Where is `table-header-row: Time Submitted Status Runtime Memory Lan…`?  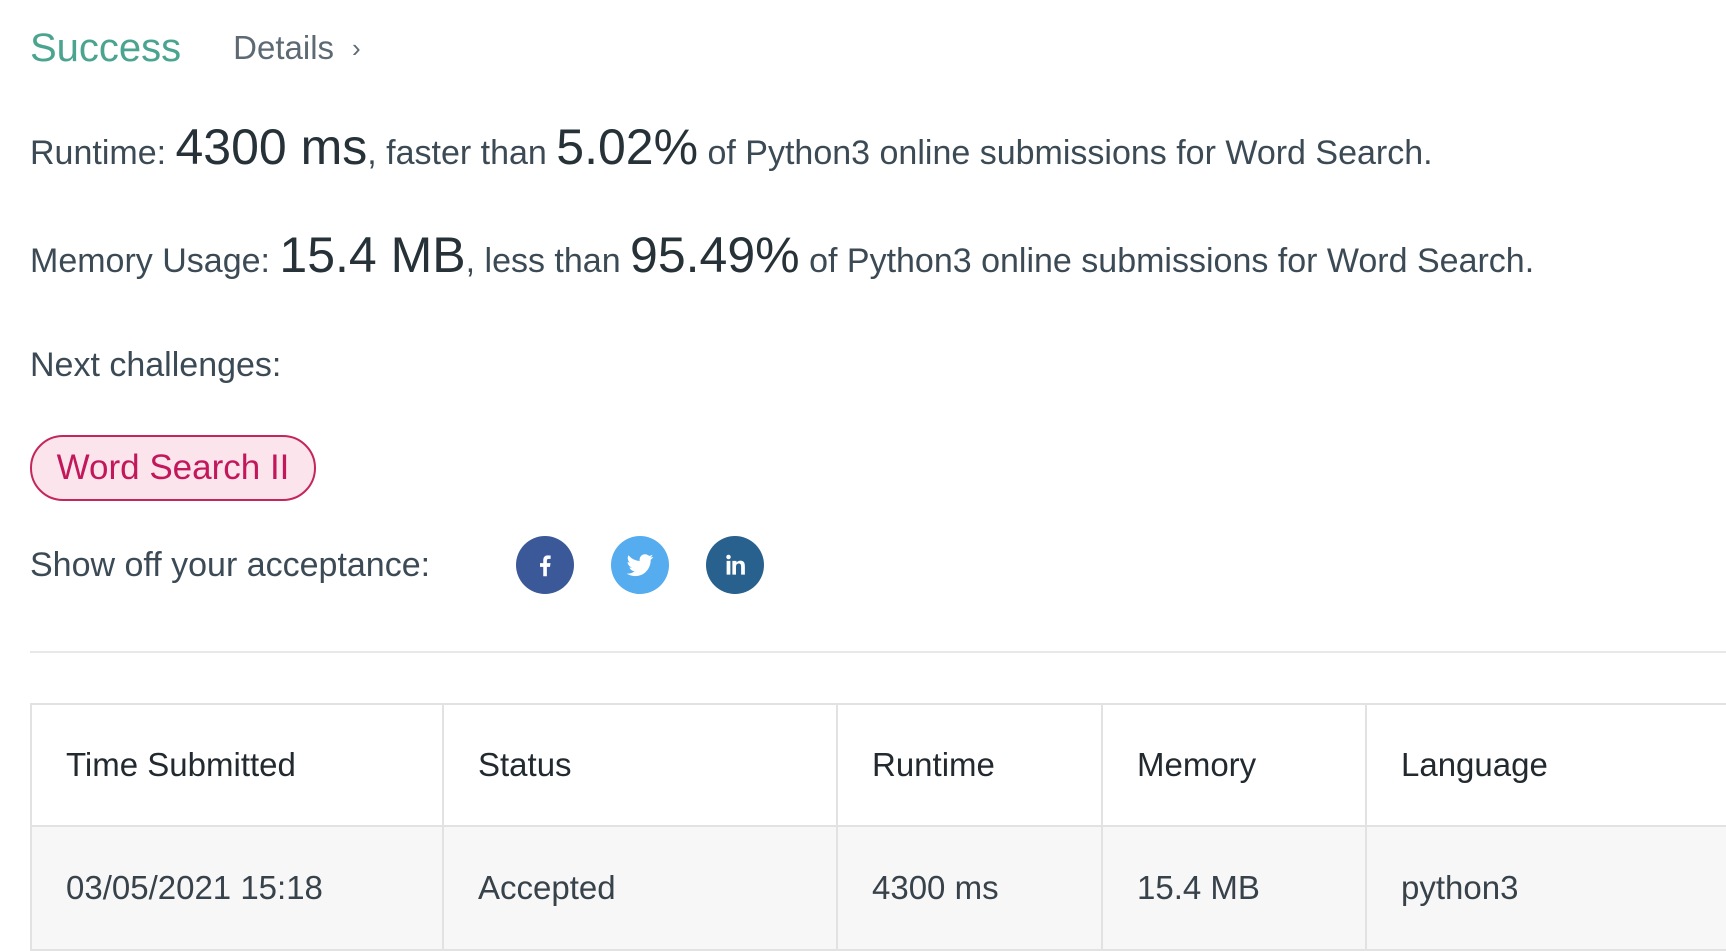
table-header-row: Time Submitted Status Runtime Memory Lan… is located at coordinates (878, 765).